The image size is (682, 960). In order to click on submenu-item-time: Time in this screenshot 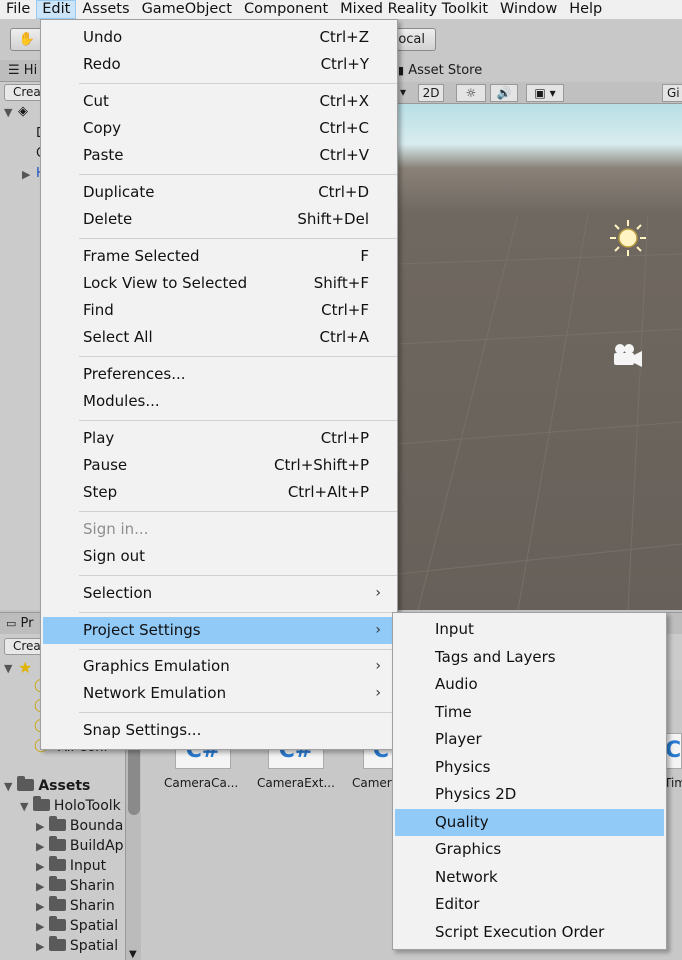, I will do `click(529, 712)`.